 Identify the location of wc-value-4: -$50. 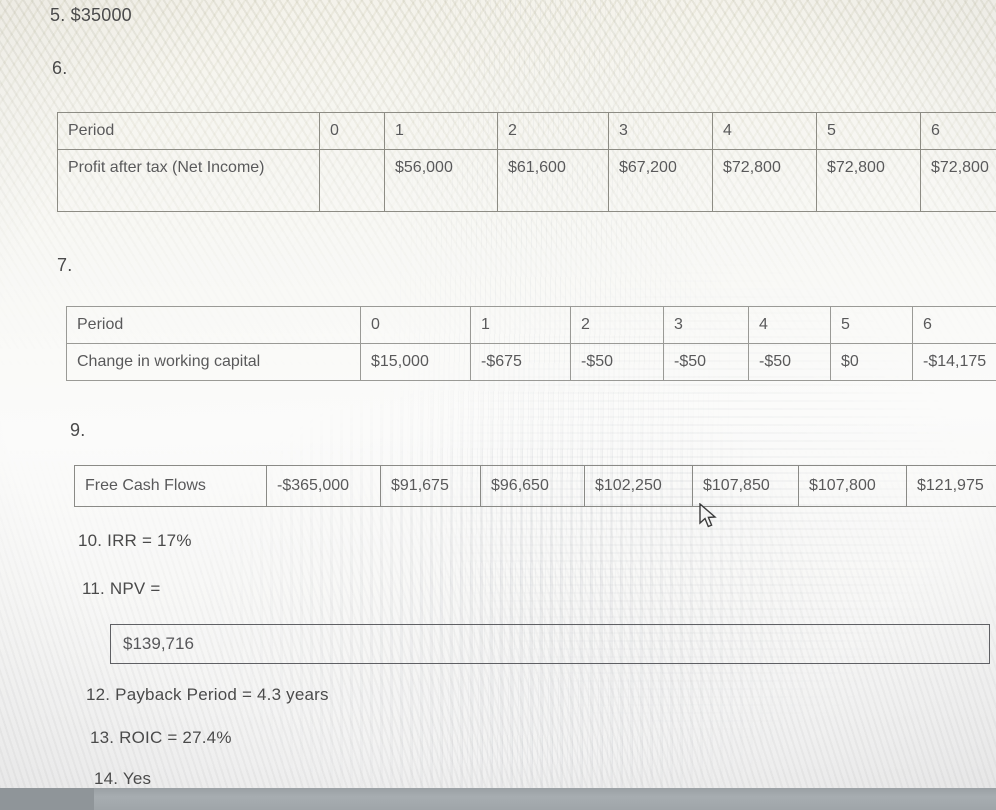
(789, 362).